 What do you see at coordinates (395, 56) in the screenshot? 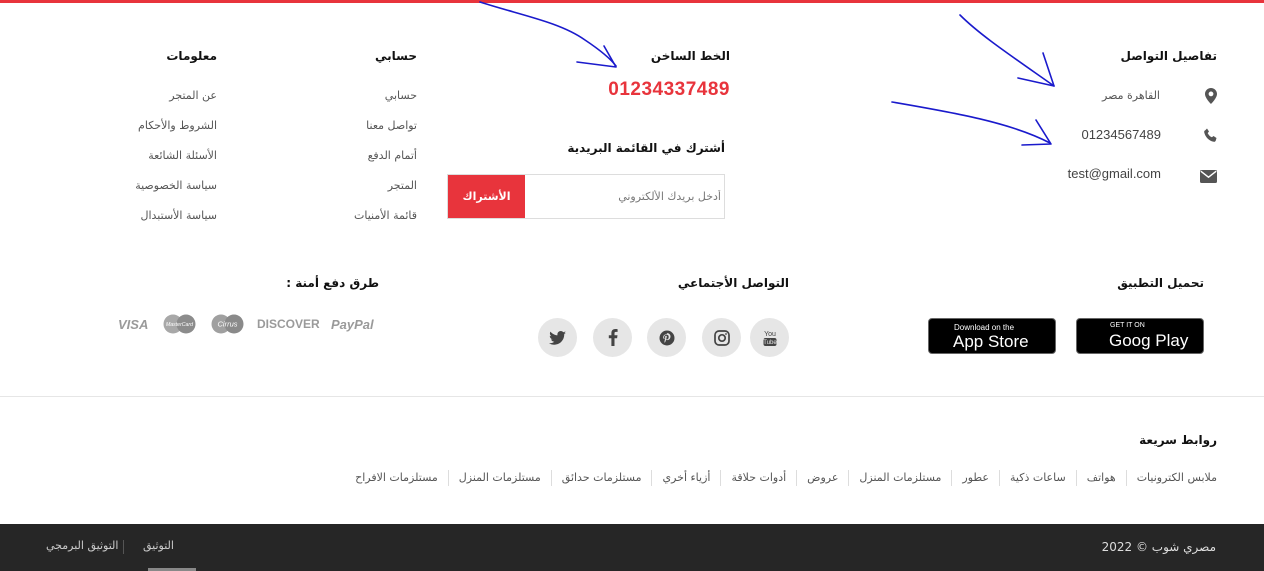
I see `account-title: حسابي` at bounding box center [395, 56].